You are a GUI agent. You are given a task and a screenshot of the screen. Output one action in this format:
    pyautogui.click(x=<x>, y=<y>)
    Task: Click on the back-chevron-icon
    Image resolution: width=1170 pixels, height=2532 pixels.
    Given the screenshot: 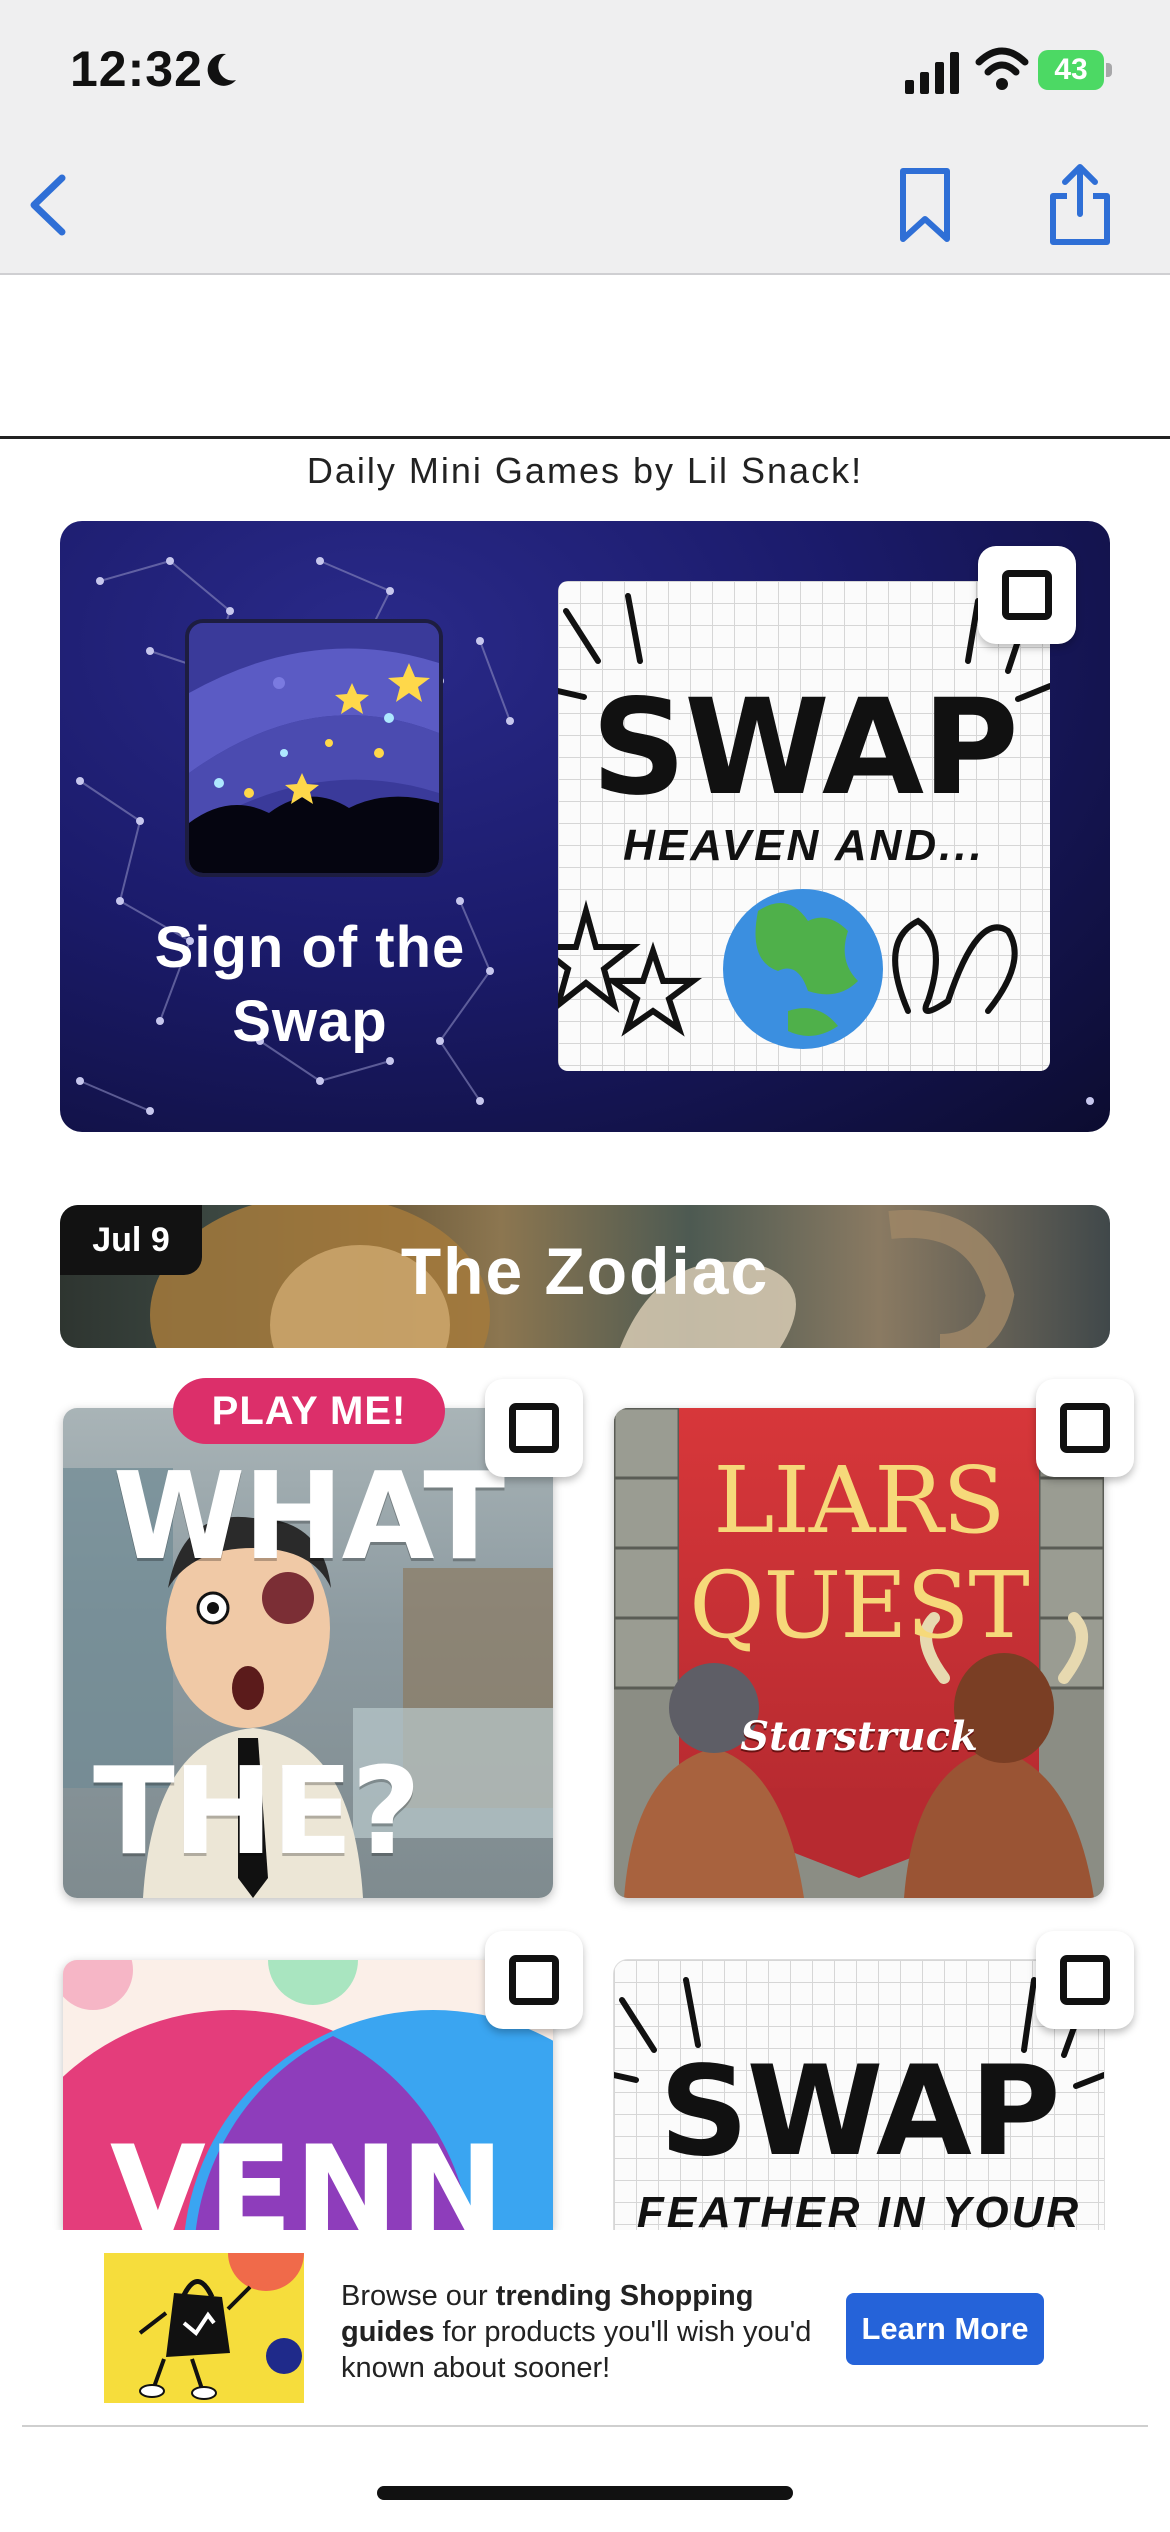 What is the action you would take?
    pyautogui.click(x=50, y=205)
    